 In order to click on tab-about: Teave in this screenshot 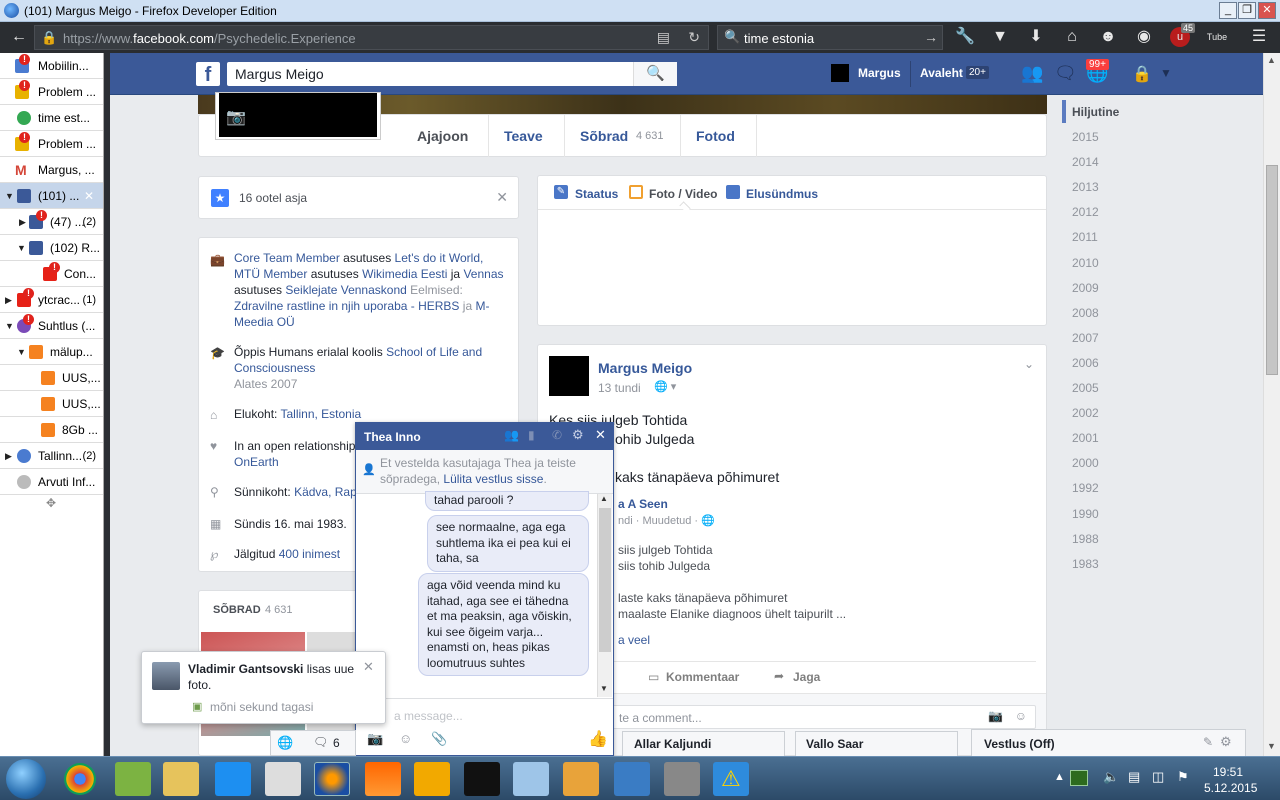, I will do `click(527, 136)`.